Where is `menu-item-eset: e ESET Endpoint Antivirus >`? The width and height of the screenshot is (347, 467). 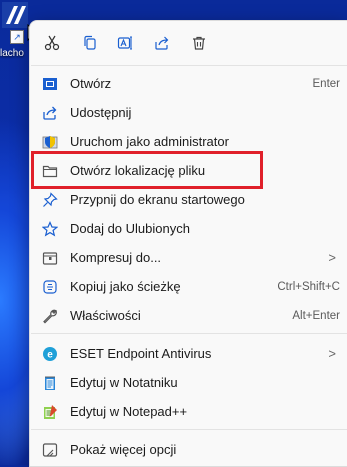 menu-item-eset: e ESET Endpoint Antivirus > is located at coordinates (190, 353).